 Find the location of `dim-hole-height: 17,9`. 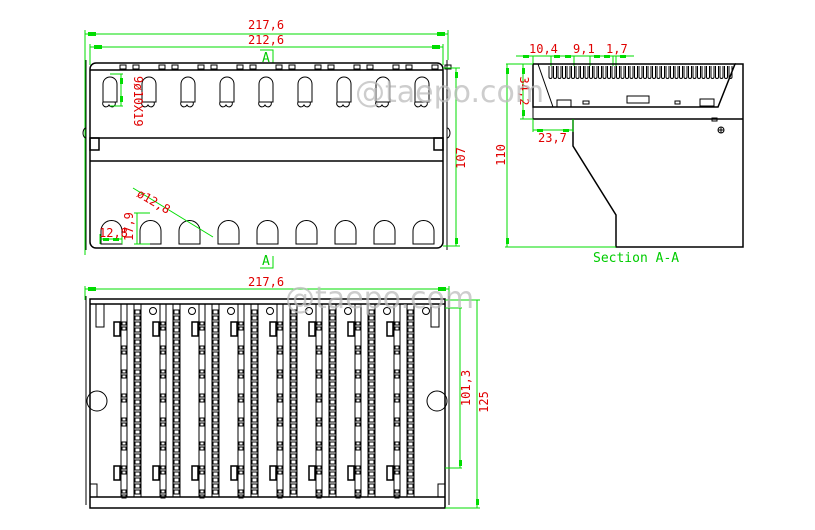

dim-hole-height: 17,9 is located at coordinates (129, 226).